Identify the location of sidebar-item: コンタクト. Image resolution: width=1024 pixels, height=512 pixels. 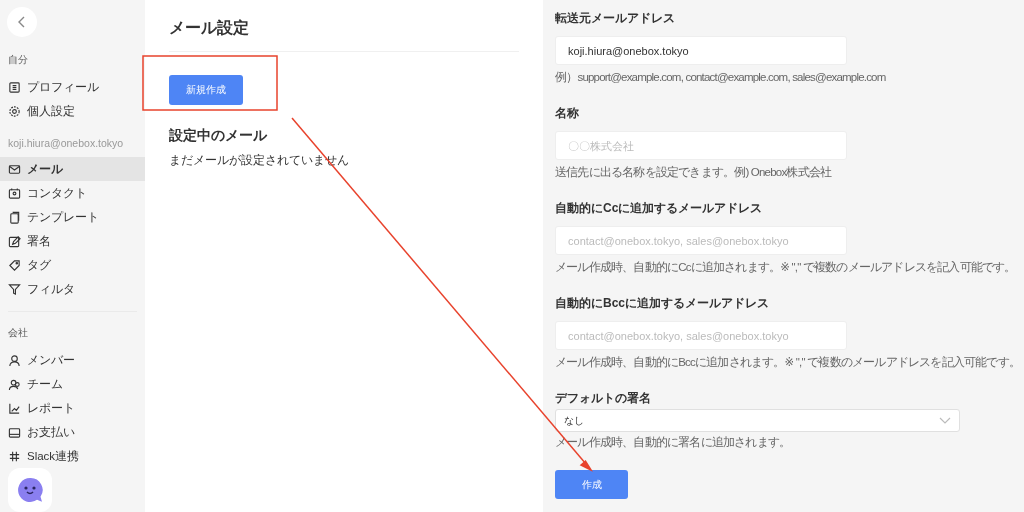
(72, 193).